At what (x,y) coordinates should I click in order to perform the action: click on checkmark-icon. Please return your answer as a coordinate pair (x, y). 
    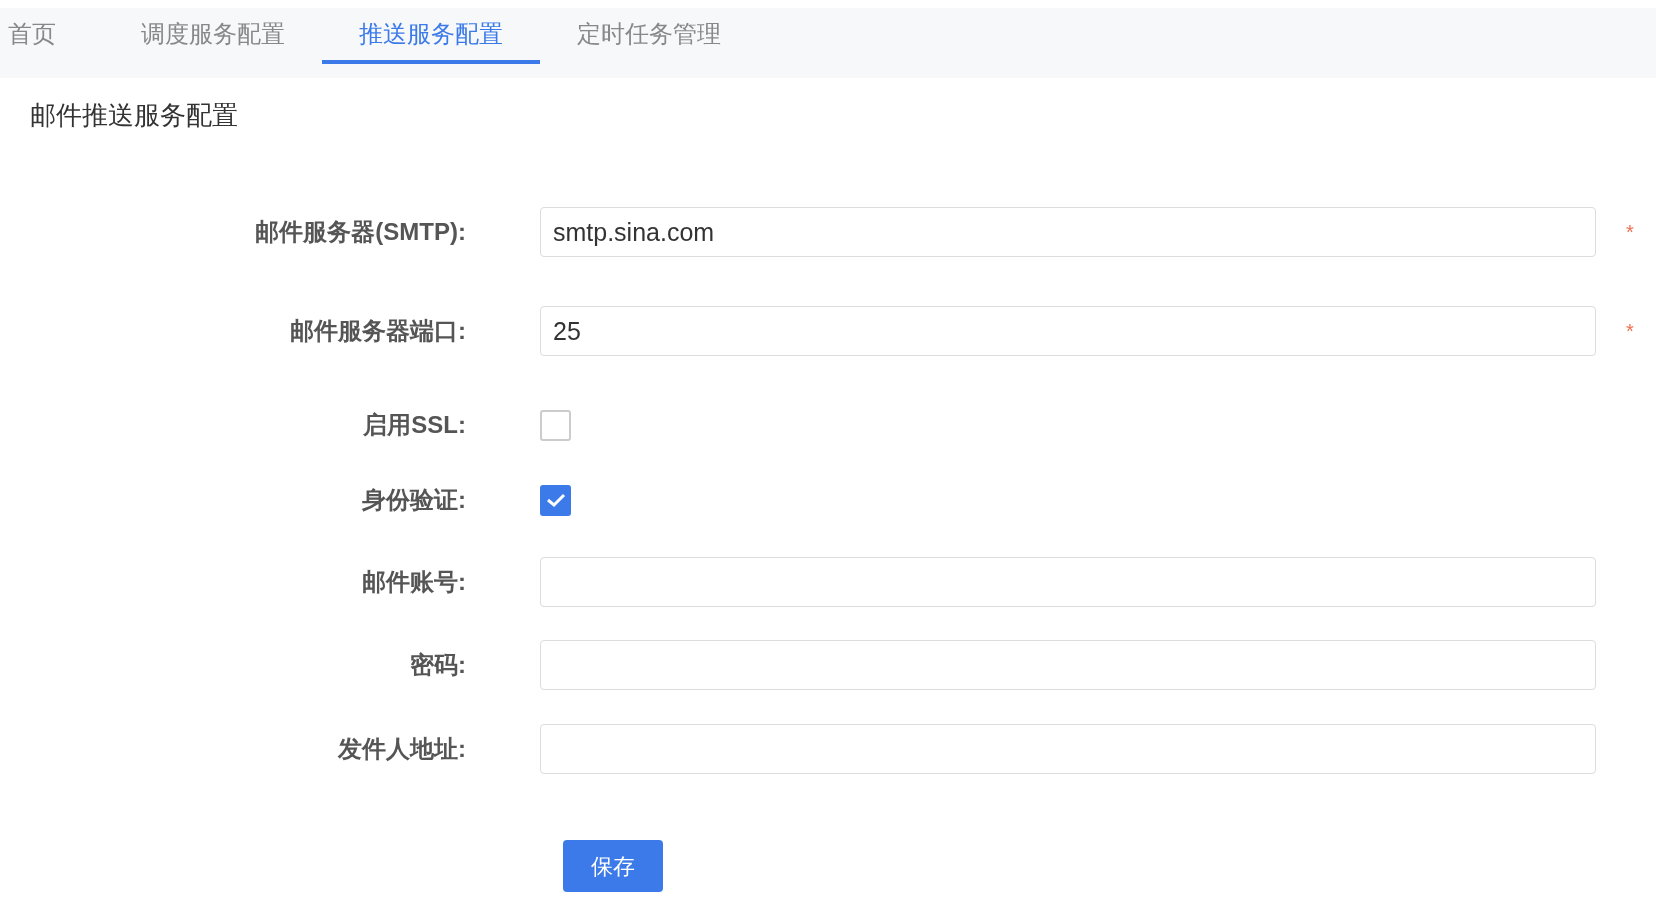
    Looking at the image, I should click on (555, 500).